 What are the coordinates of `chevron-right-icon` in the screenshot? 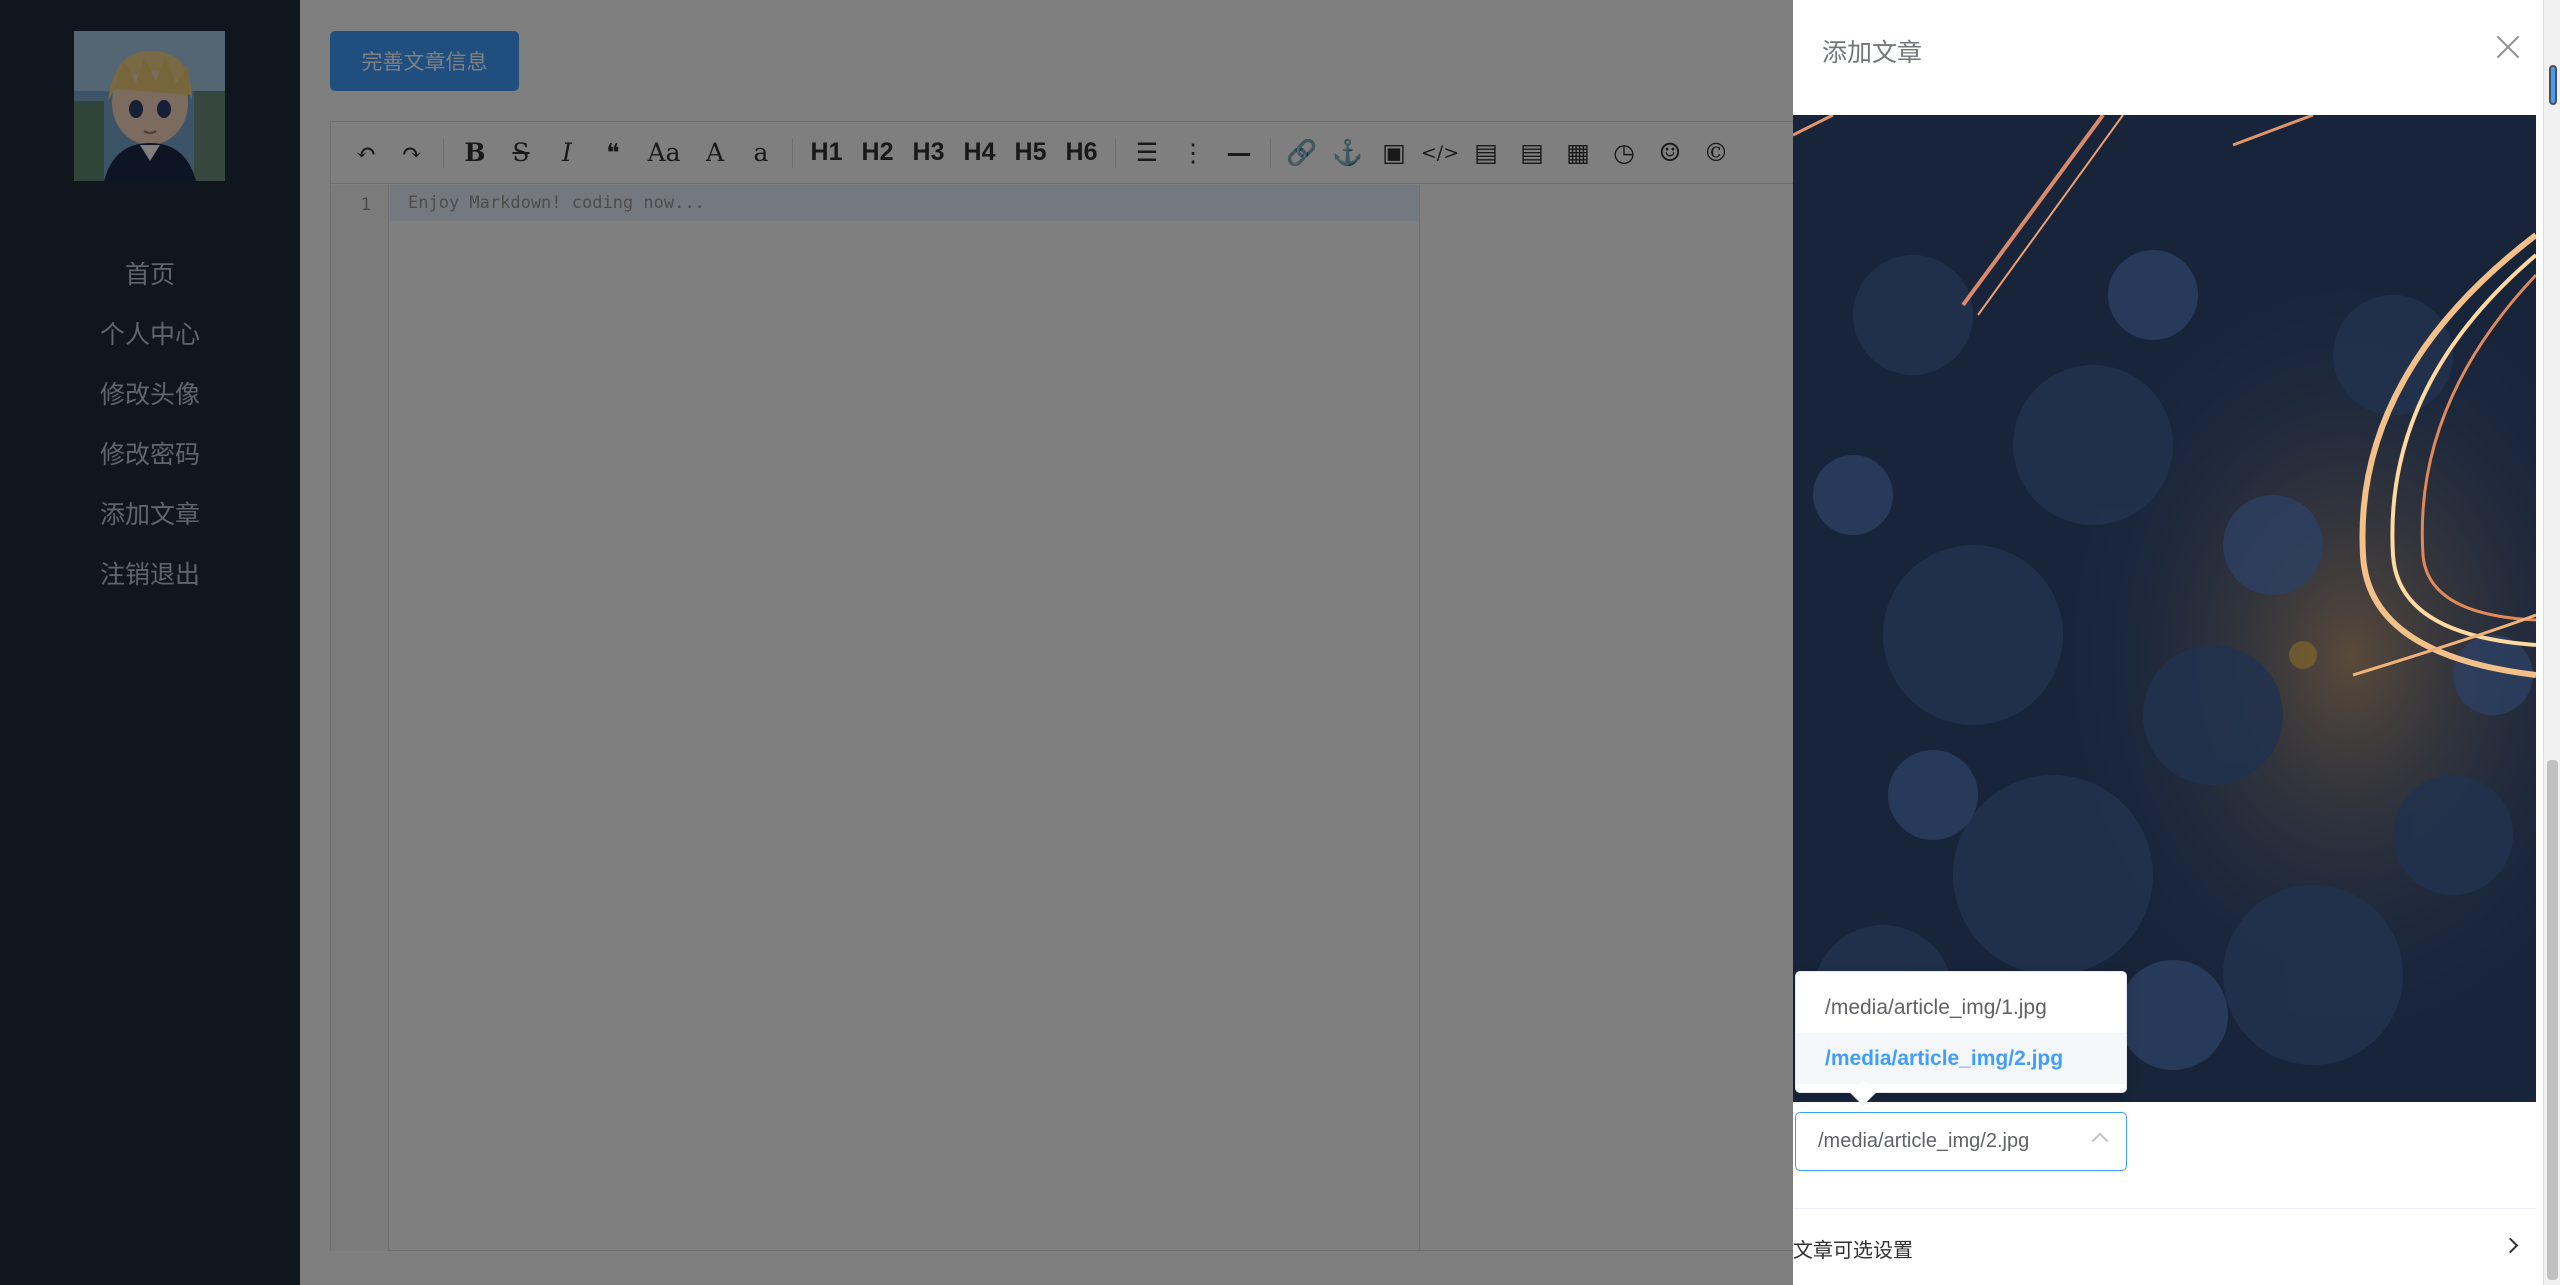 It's located at (2510, 1245).